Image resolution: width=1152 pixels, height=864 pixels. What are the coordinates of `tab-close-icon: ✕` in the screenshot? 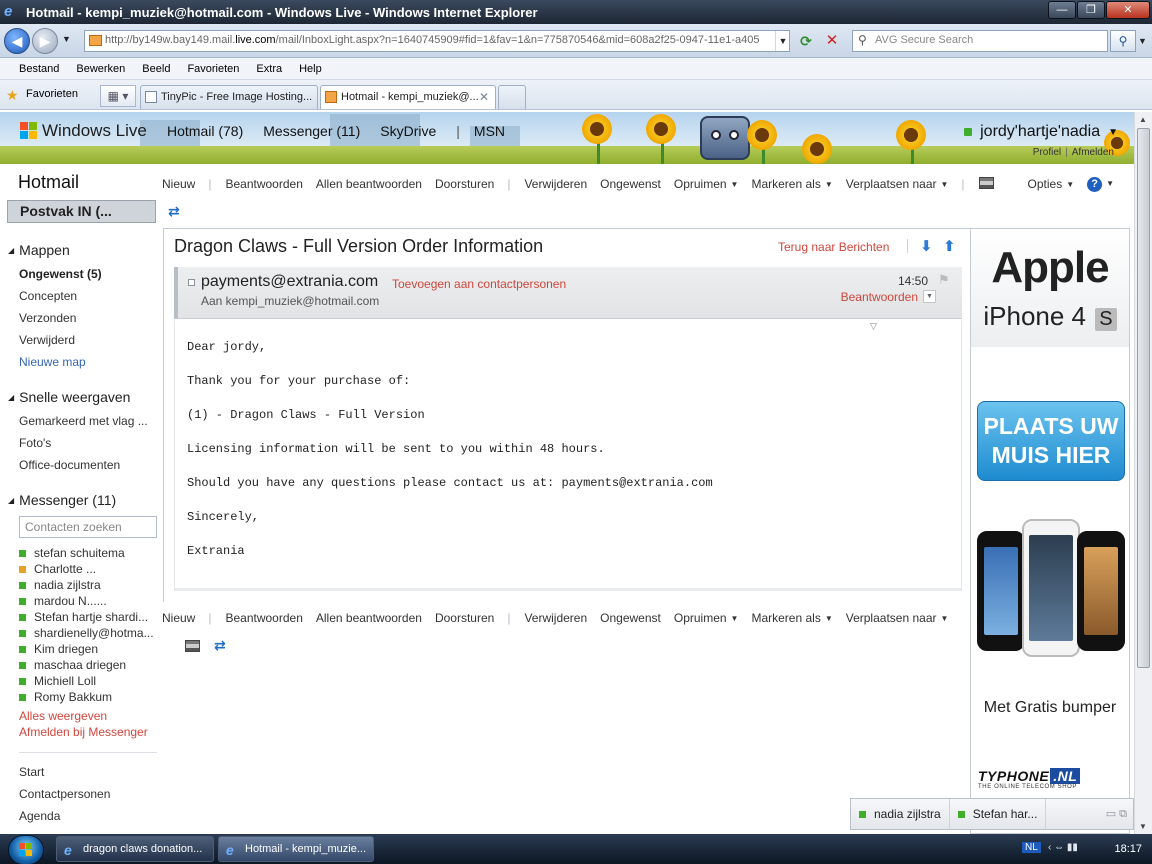 It's located at (484, 97).